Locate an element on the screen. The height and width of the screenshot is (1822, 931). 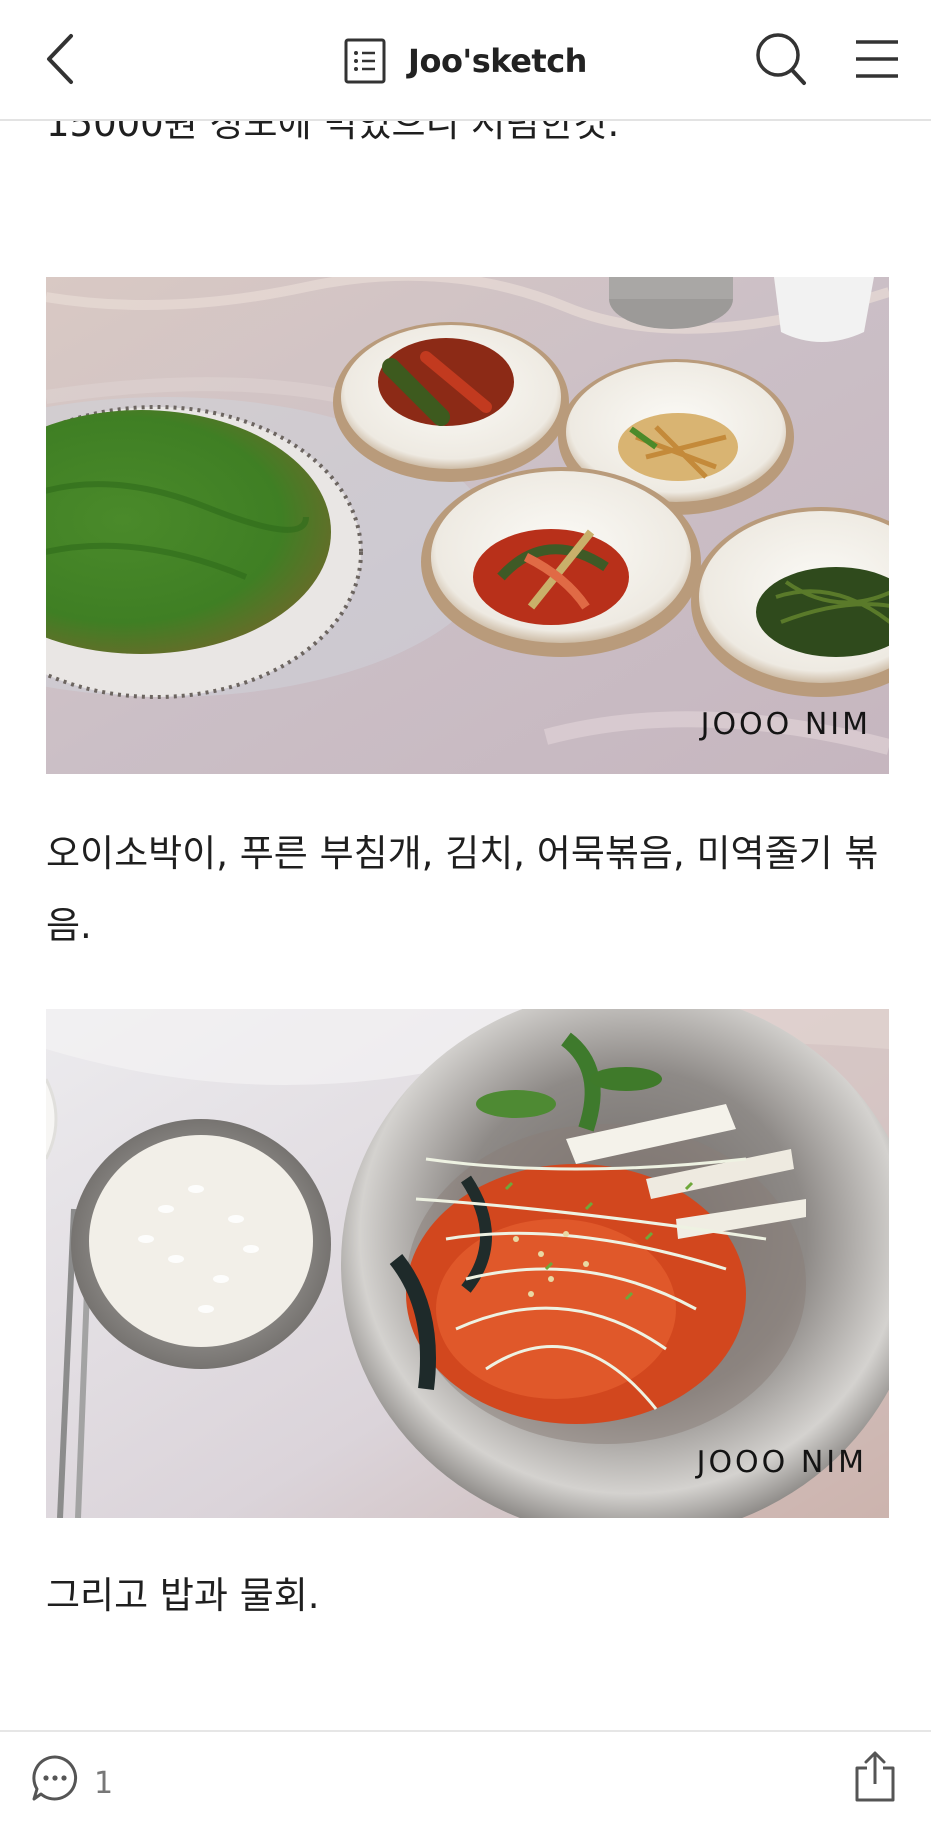
document-list-icon is located at coordinates (365, 61).